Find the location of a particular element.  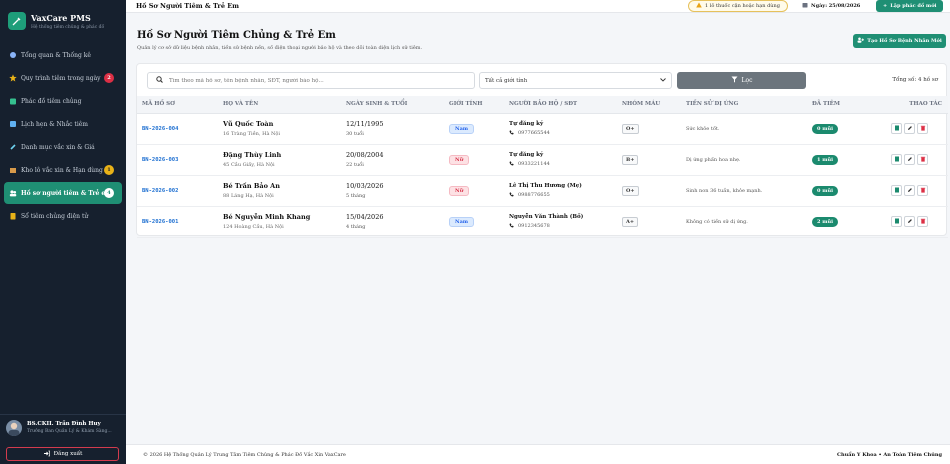

chevron-down-icon is located at coordinates (663, 80).